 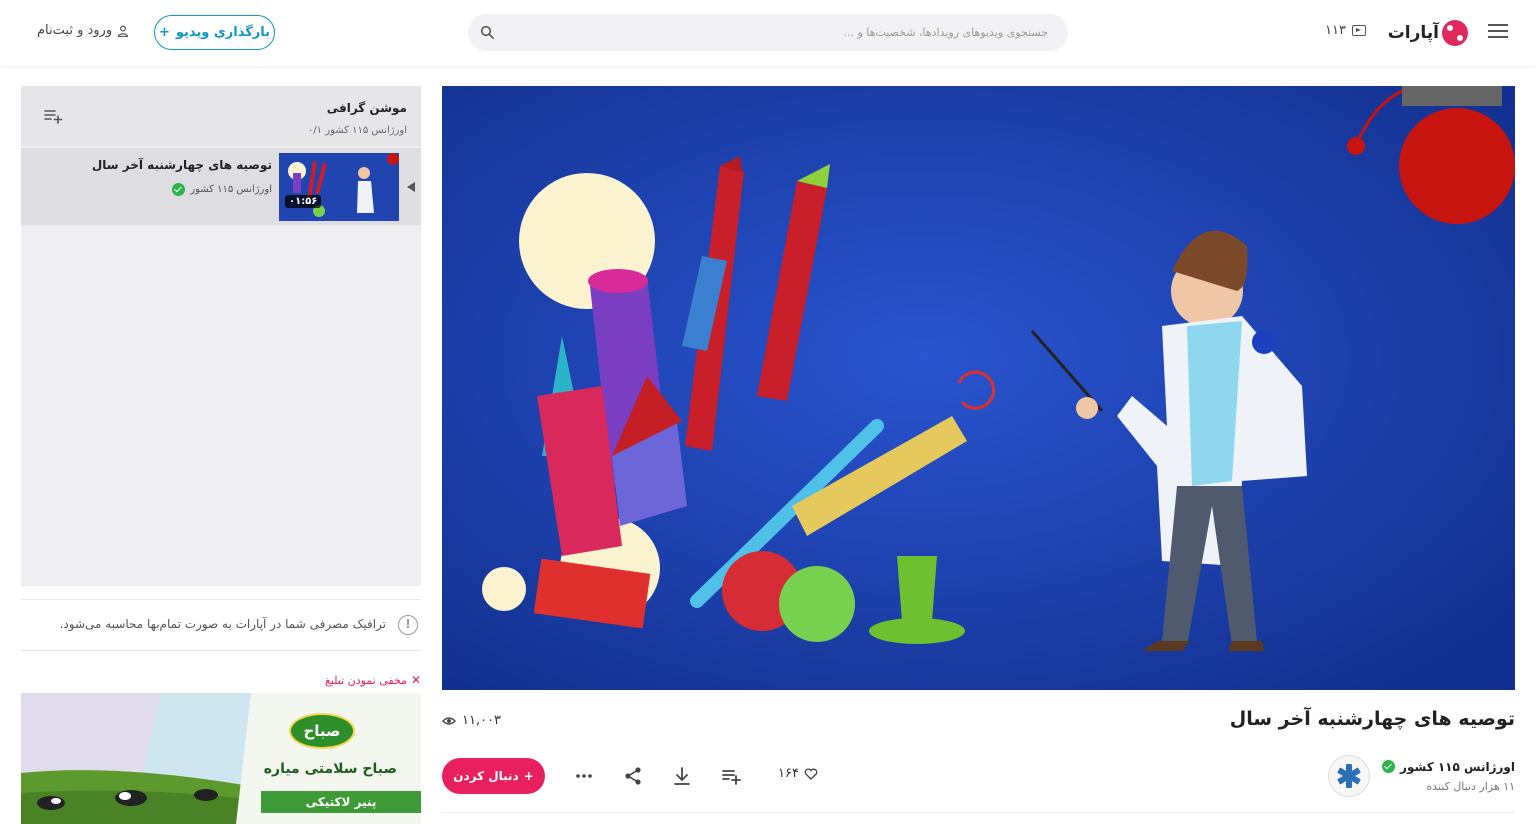 I want to click on playlist-title: موشن گرافی, so click(x=367, y=108).